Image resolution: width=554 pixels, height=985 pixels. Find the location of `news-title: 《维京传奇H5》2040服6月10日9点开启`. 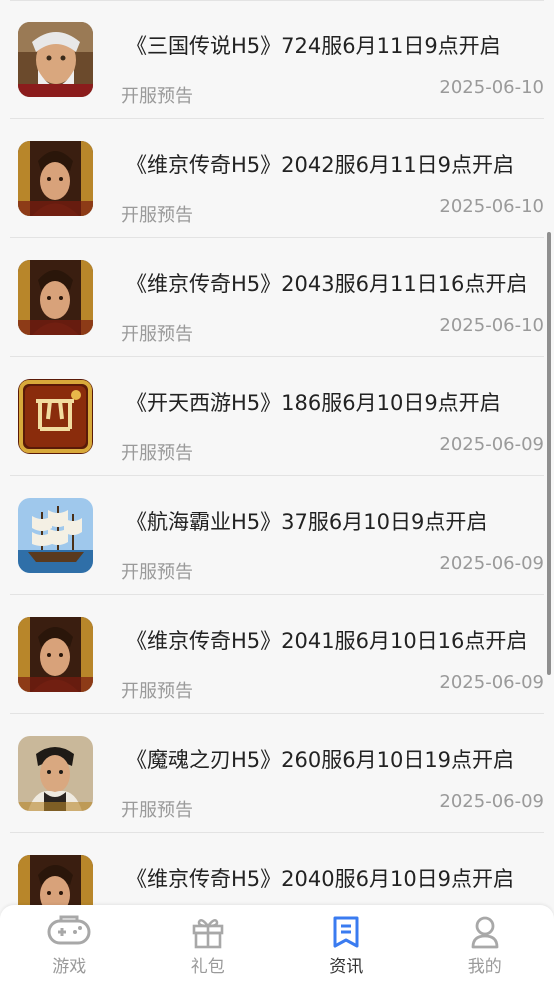

news-title: 《维京传奇H5》2040服6月10日9点开启 is located at coordinates (320, 879).